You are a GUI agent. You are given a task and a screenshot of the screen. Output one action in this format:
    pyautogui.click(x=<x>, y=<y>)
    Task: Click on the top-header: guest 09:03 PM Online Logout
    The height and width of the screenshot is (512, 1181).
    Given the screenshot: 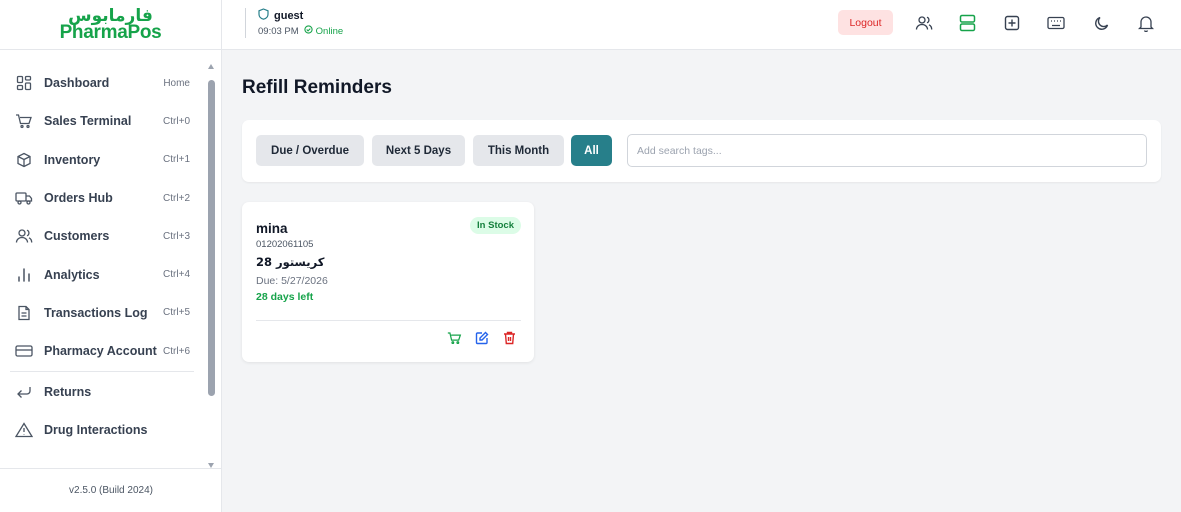 What is the action you would take?
    pyautogui.click(x=701, y=25)
    